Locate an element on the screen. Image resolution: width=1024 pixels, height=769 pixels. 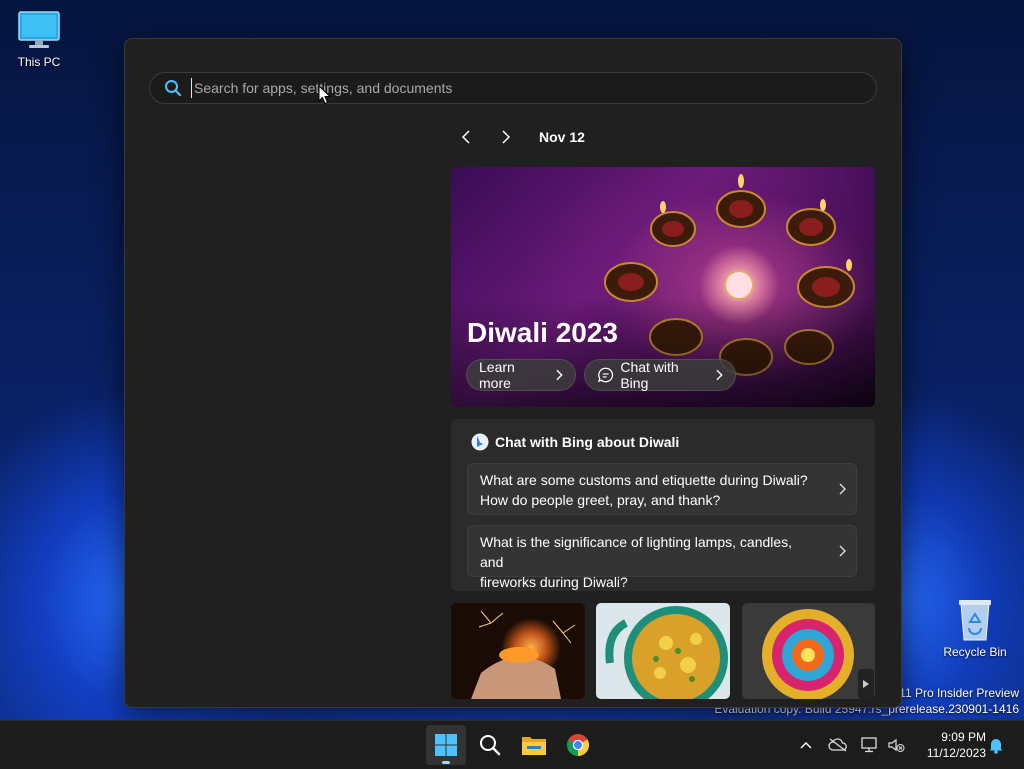
desktop-icon-recycle-bin: Recycle Bin is located at coordinates (975, 627).